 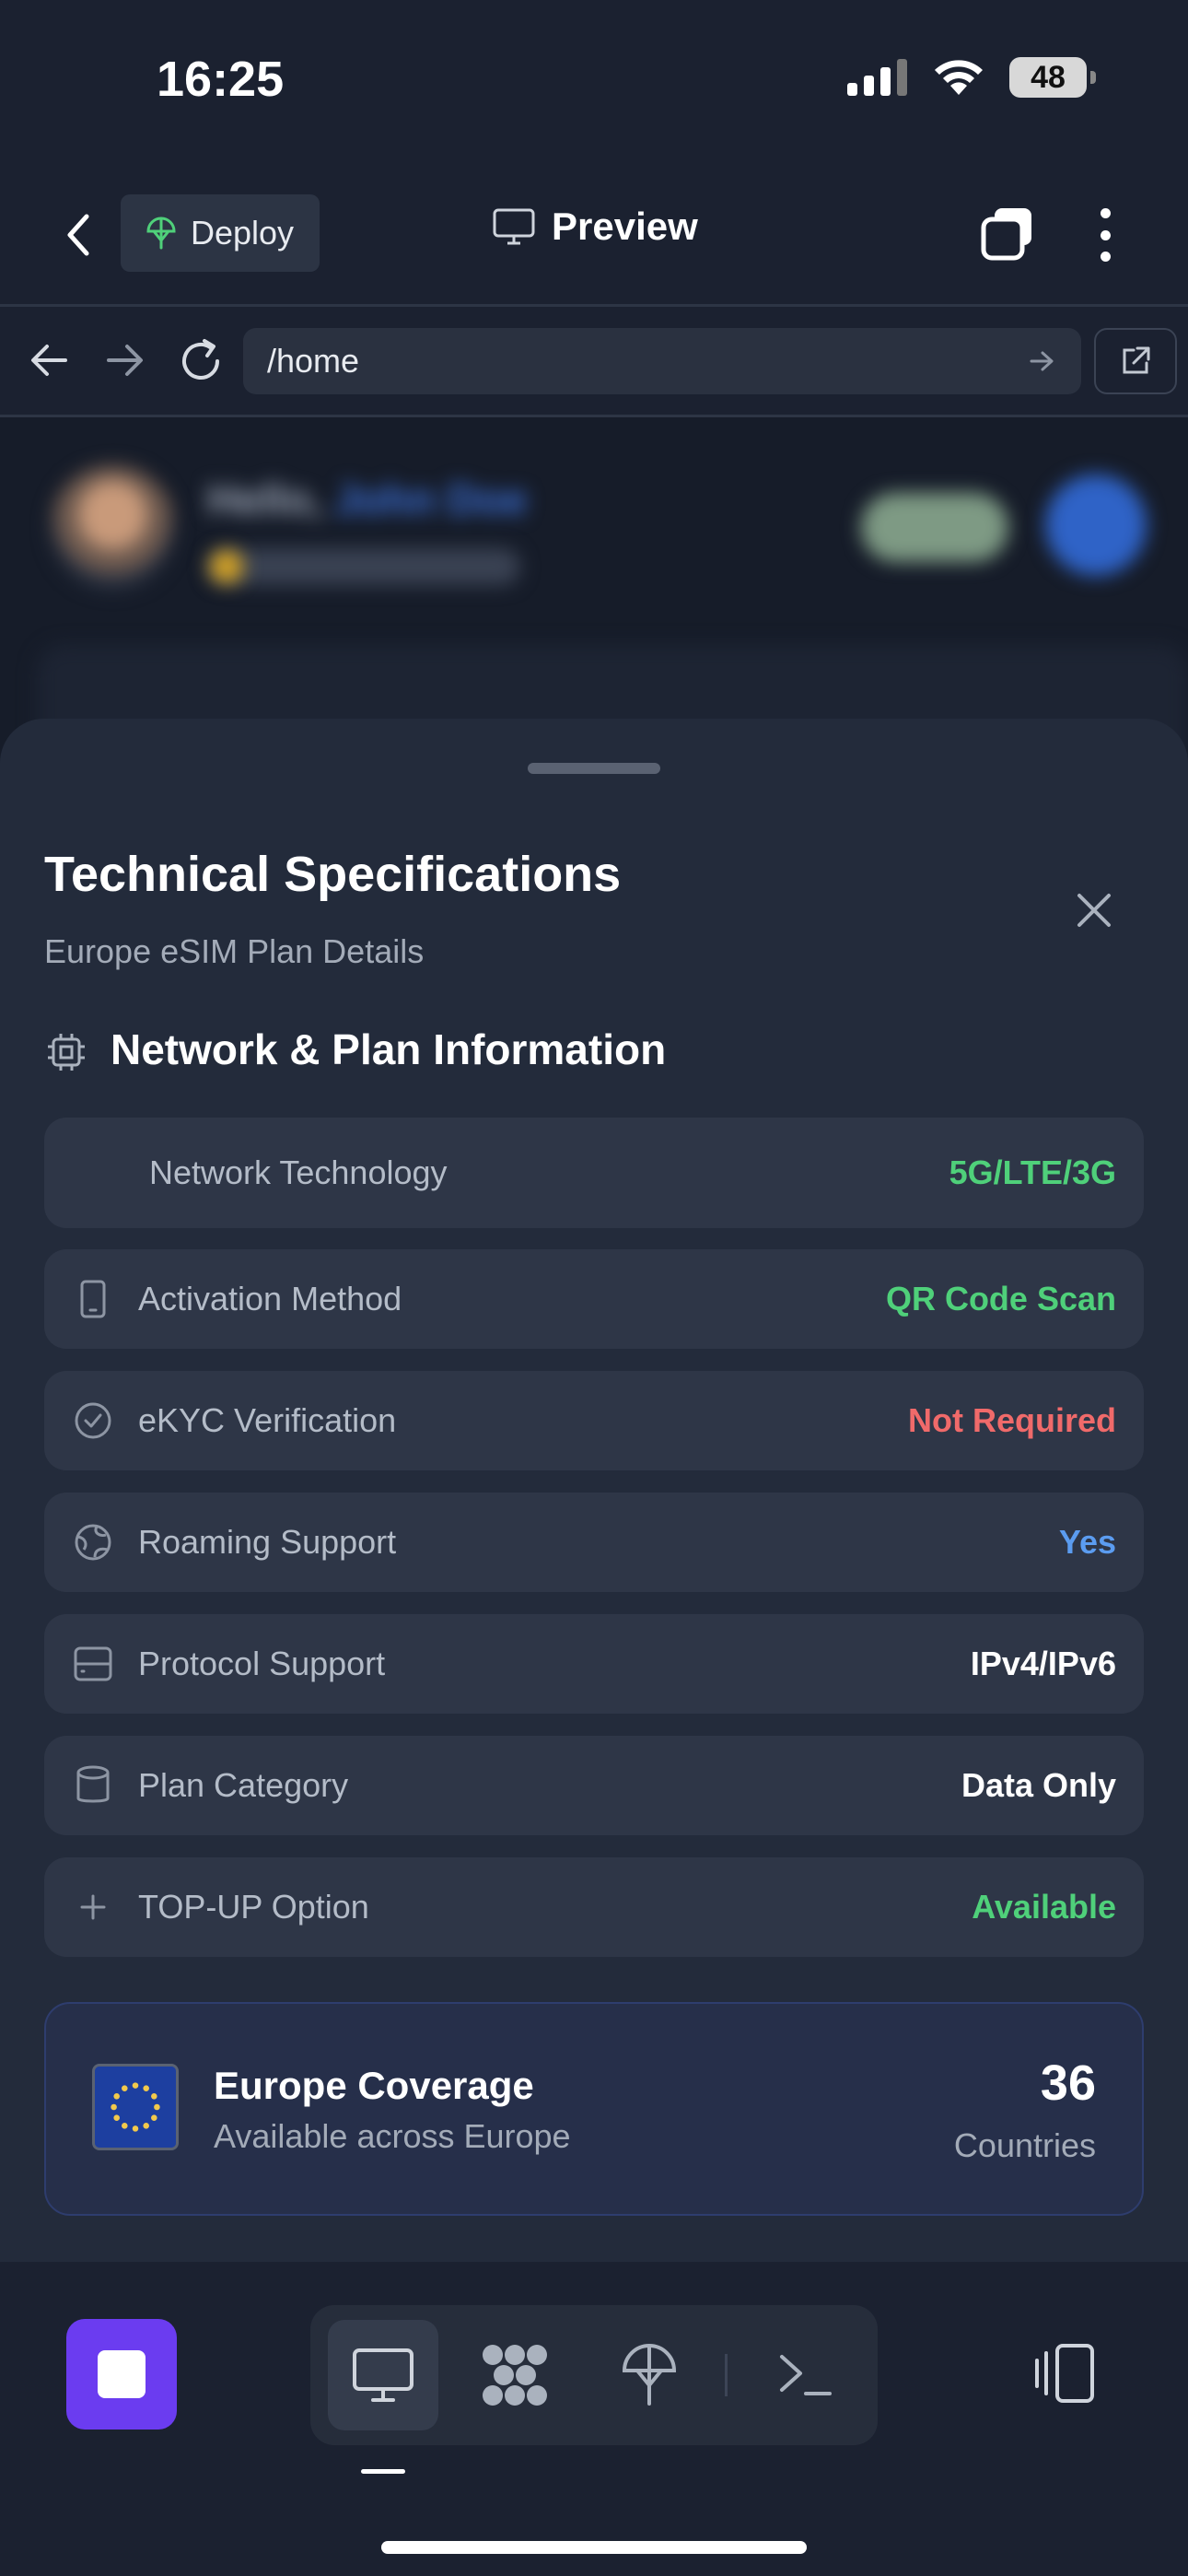 I want to click on countries-count: 36, so click(x=1068, y=2083).